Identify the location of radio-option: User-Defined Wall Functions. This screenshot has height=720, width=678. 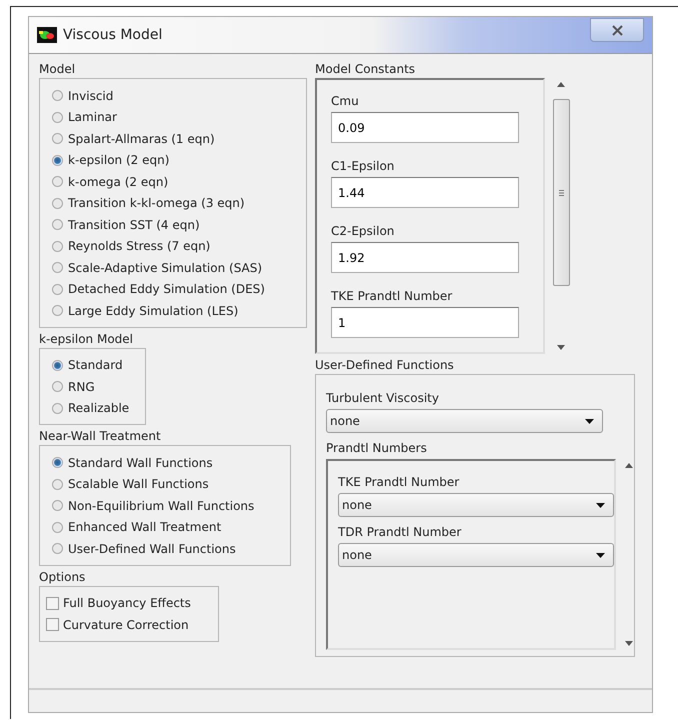
(168, 549).